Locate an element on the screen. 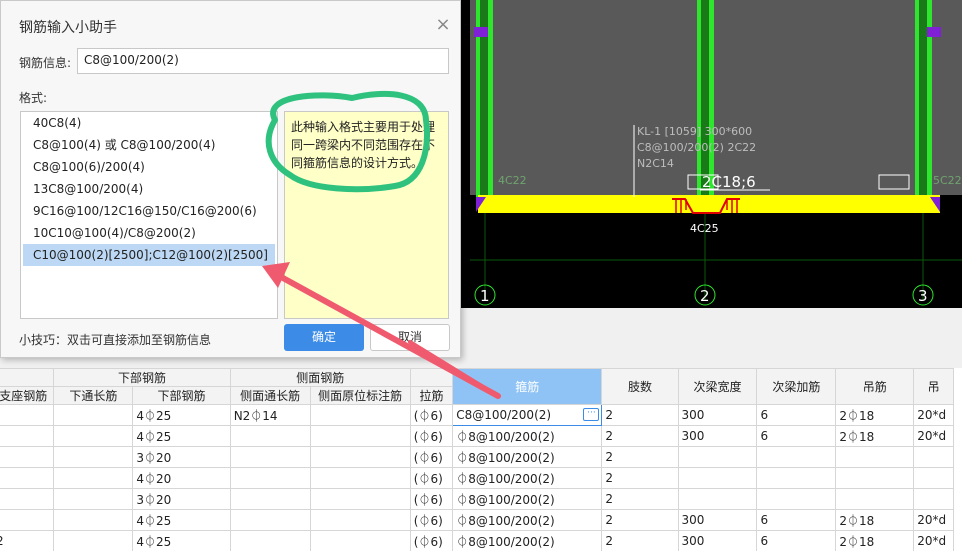 The width and height of the screenshot is (962, 551). header-bottom-through: 下通长筋 is located at coordinates (93, 395).